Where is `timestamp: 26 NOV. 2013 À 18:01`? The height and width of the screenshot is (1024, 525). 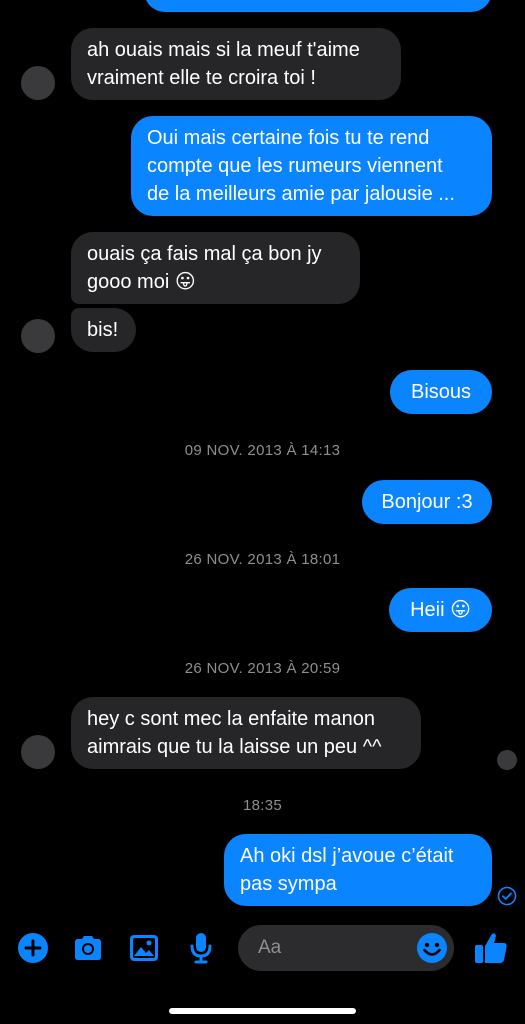
timestamp: 26 NOV. 2013 À 18:01 is located at coordinates (262, 559).